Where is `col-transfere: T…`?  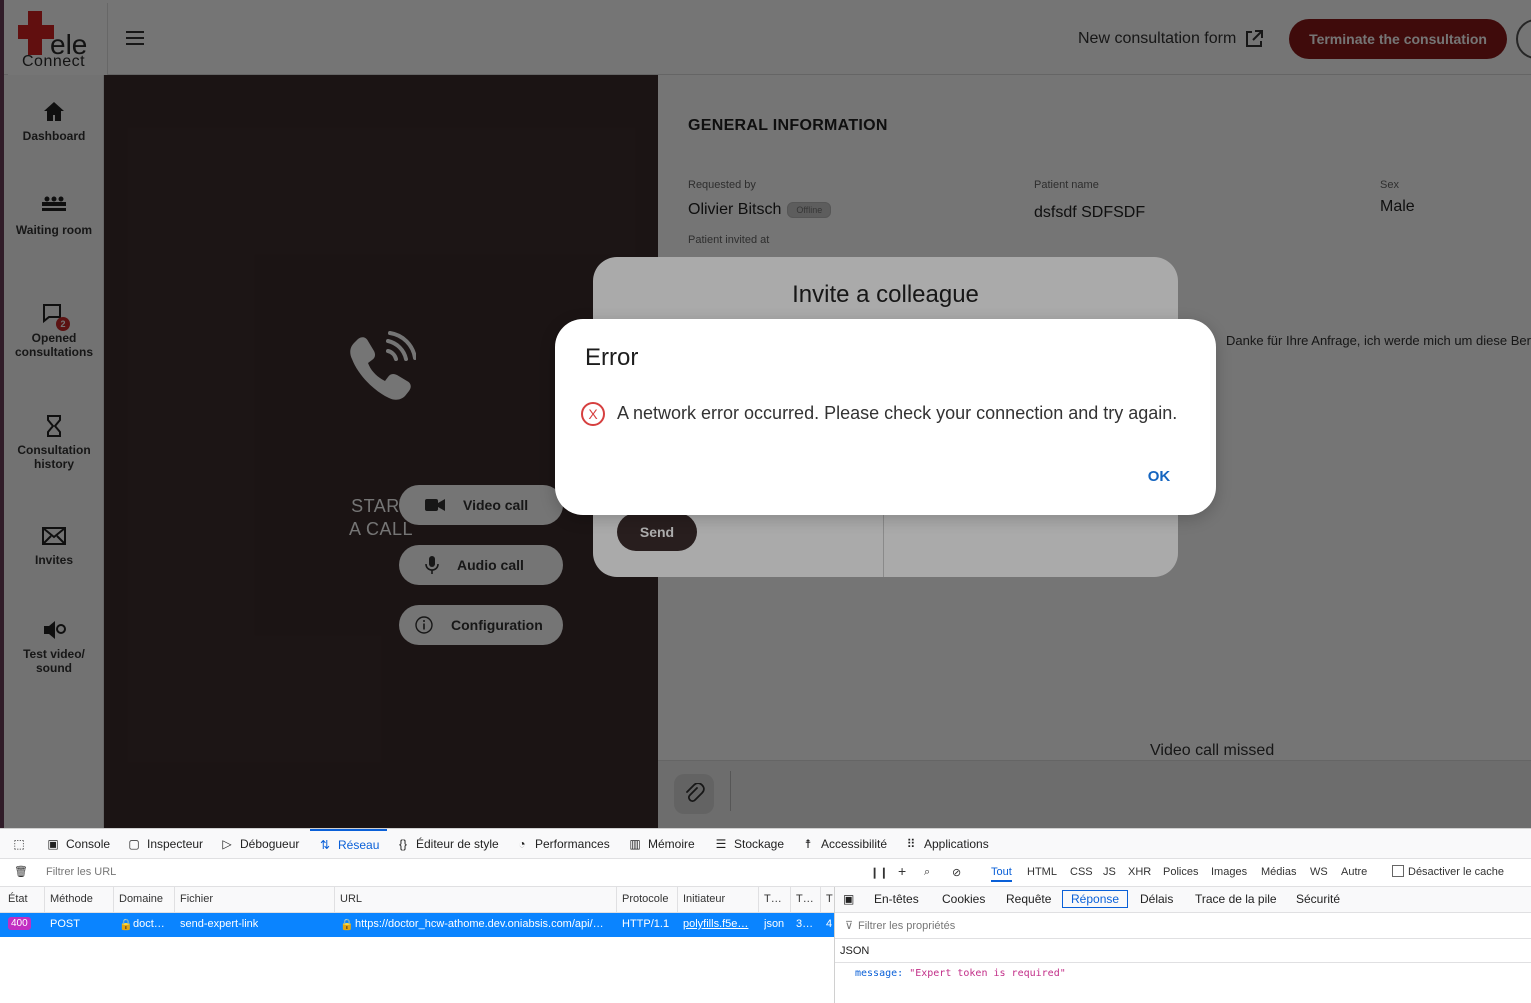
col-transfere: T… is located at coordinates (805, 899).